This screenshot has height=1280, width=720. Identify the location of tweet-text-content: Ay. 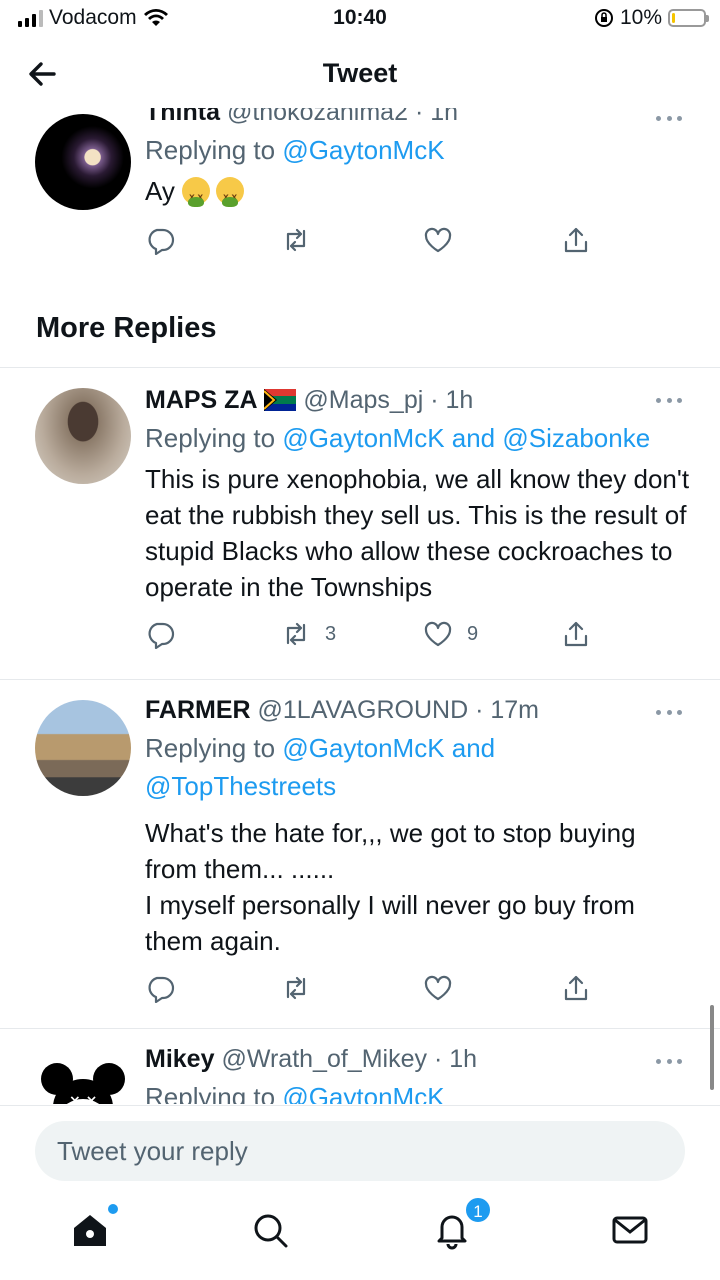
(160, 191).